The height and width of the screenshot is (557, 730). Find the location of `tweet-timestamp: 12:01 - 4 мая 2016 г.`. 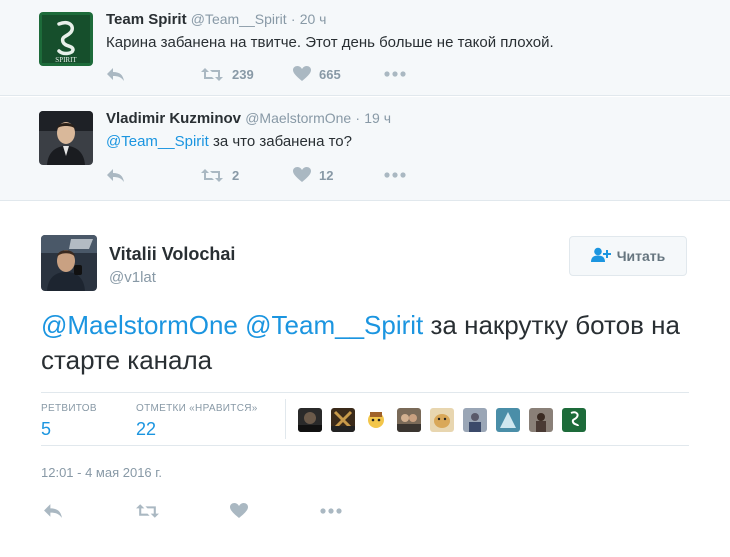

tweet-timestamp: 12:01 - 4 мая 2016 г. is located at coordinates (101, 472).